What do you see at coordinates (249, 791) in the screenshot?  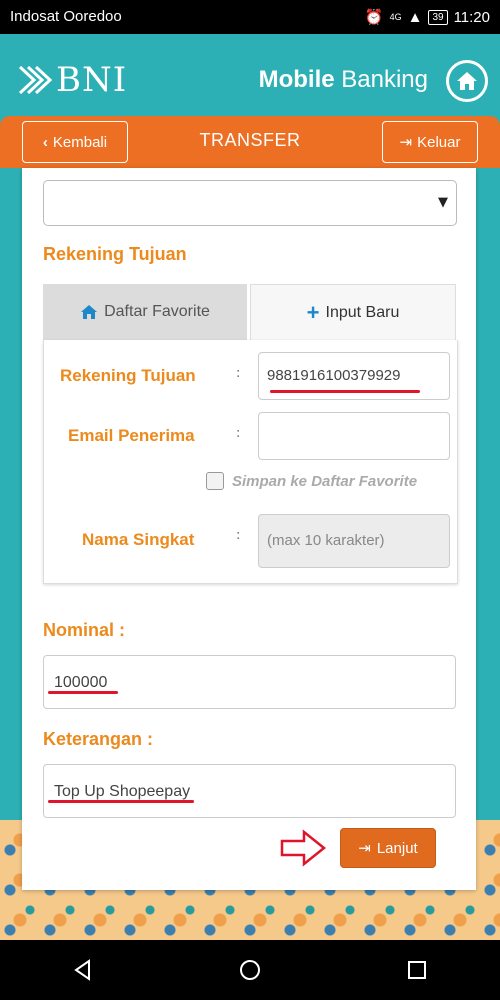 I see `note-input: Top Up Shopeepay` at bounding box center [249, 791].